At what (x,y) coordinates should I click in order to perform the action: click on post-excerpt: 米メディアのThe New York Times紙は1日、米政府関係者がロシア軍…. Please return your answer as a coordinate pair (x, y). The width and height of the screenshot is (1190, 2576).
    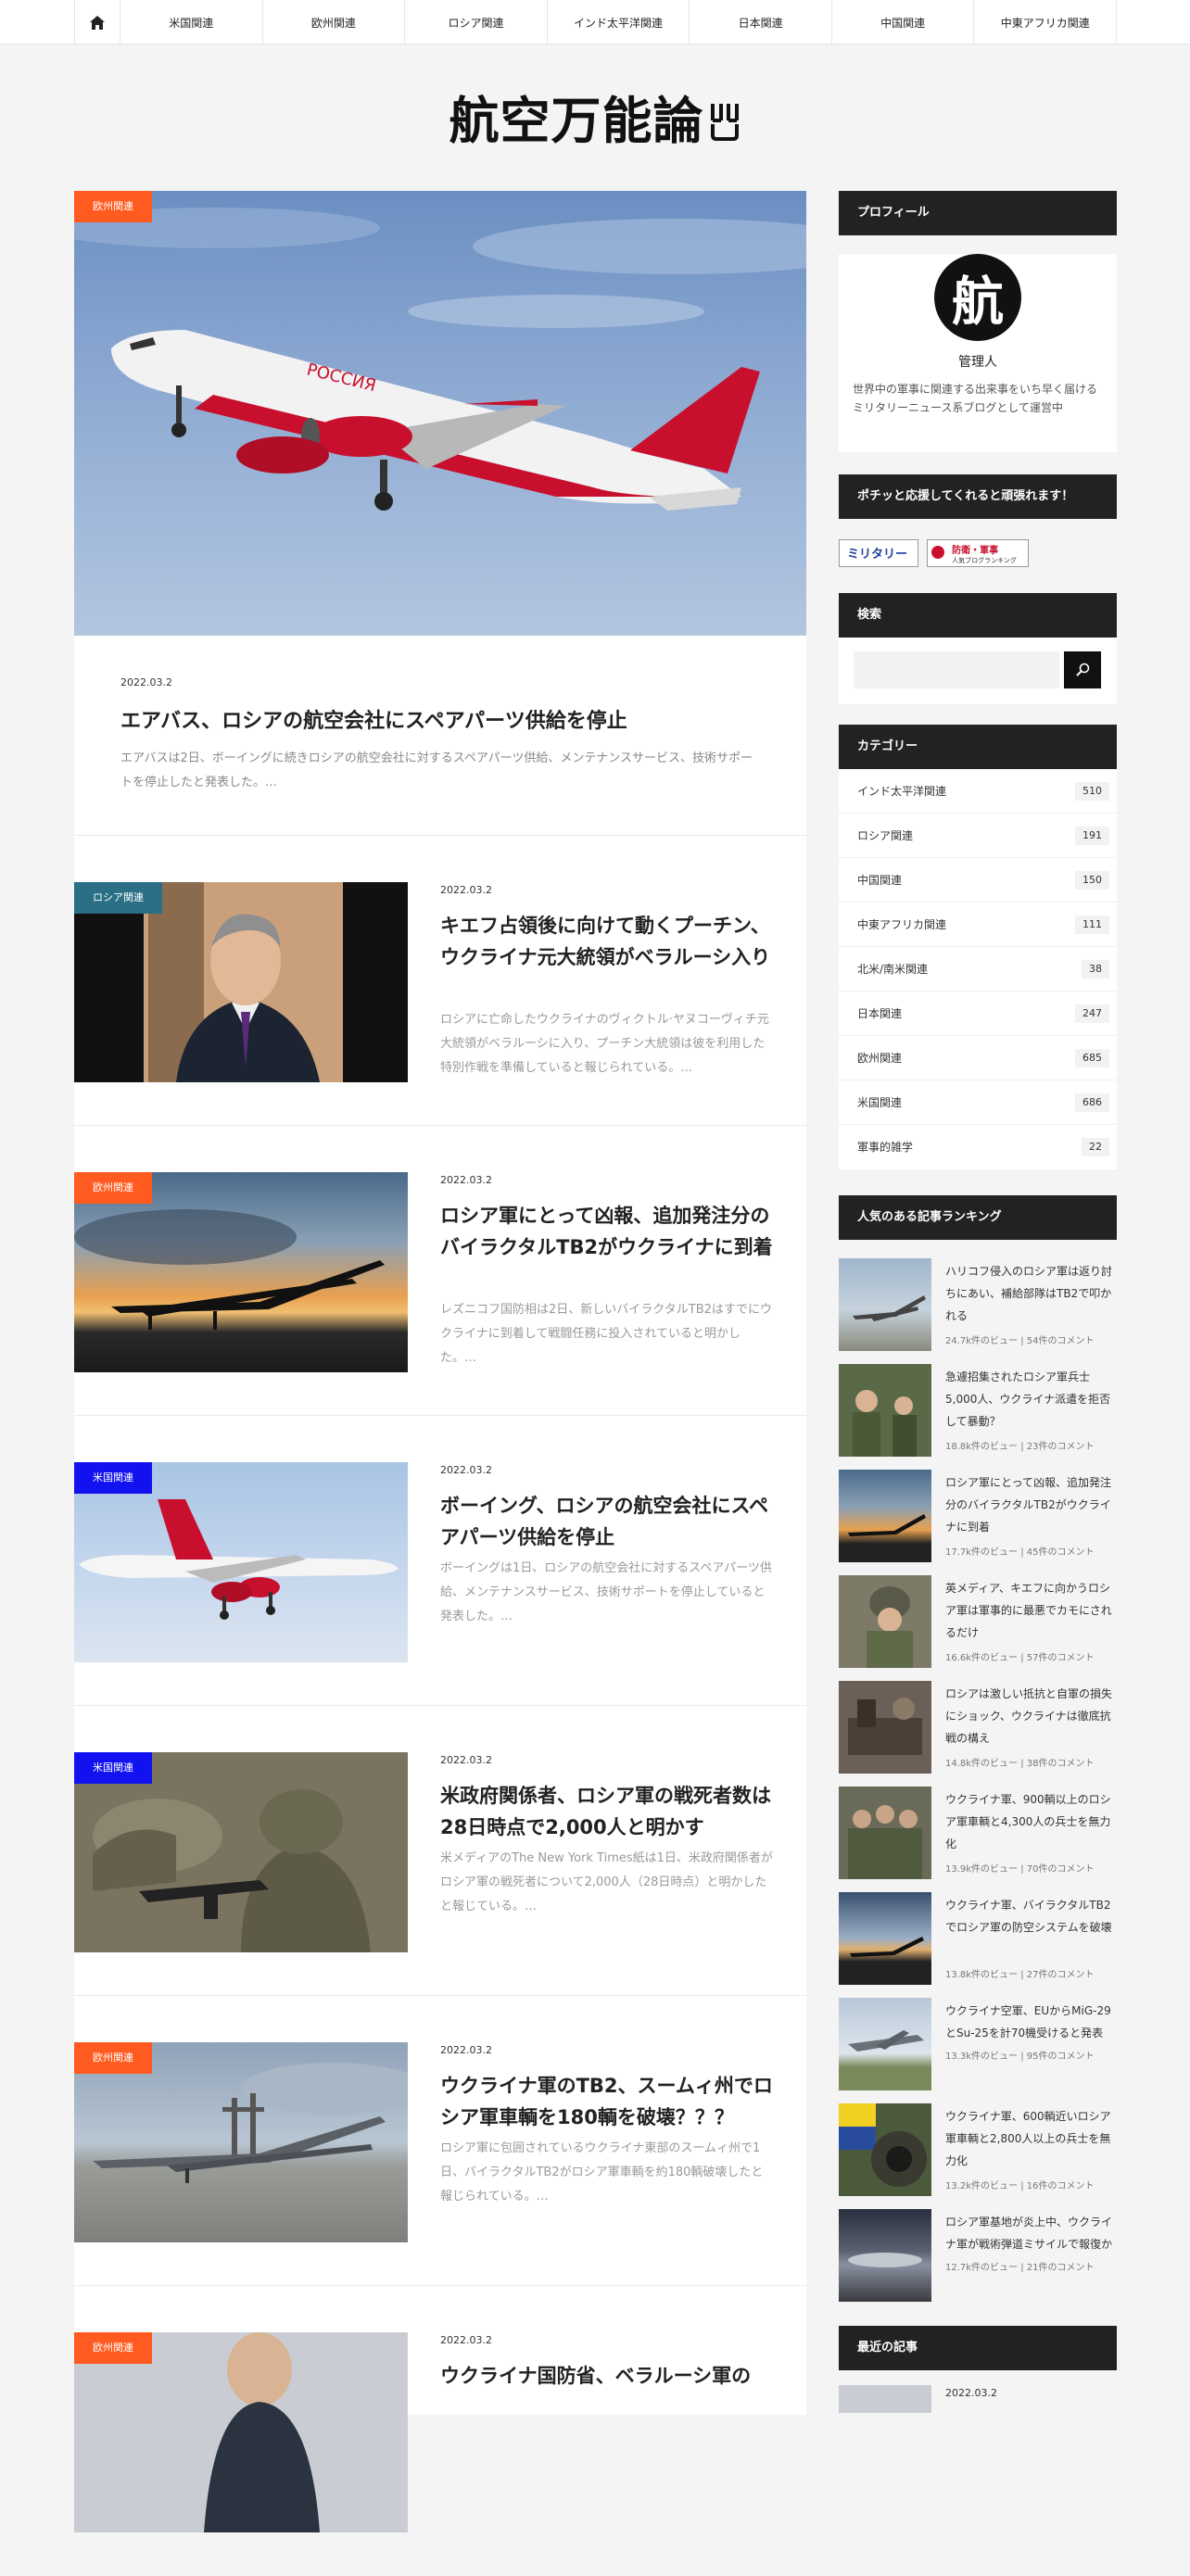
    Looking at the image, I should click on (606, 1882).